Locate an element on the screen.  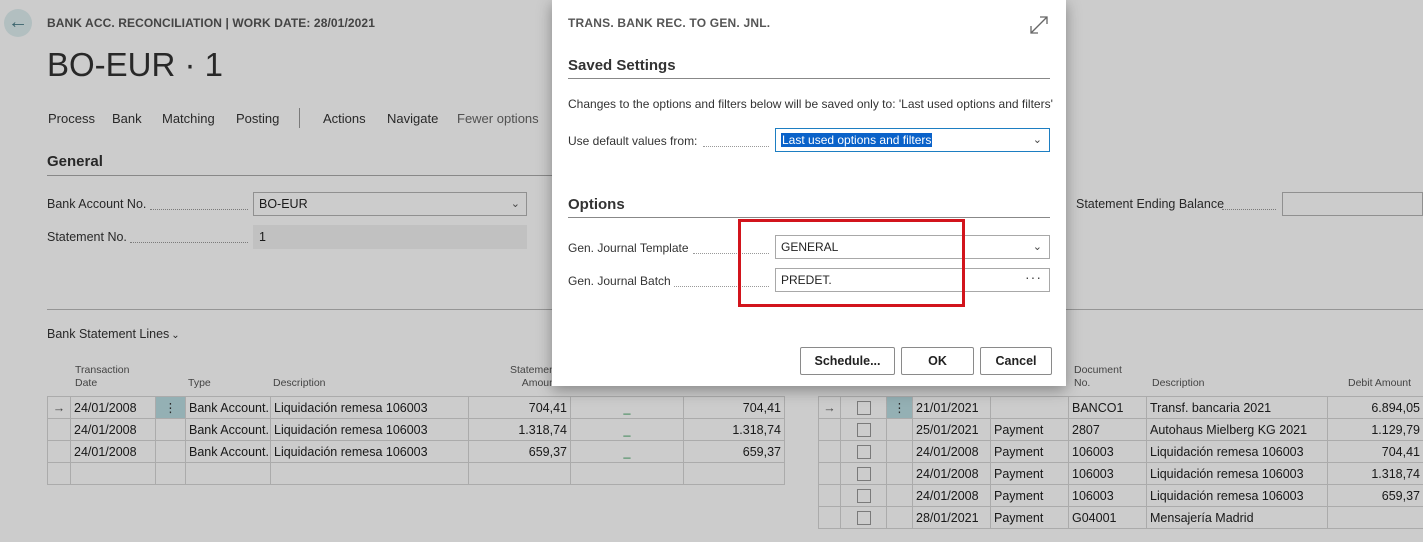
default-values-select: Last used options and filters ⌄ is located at coordinates (912, 140).